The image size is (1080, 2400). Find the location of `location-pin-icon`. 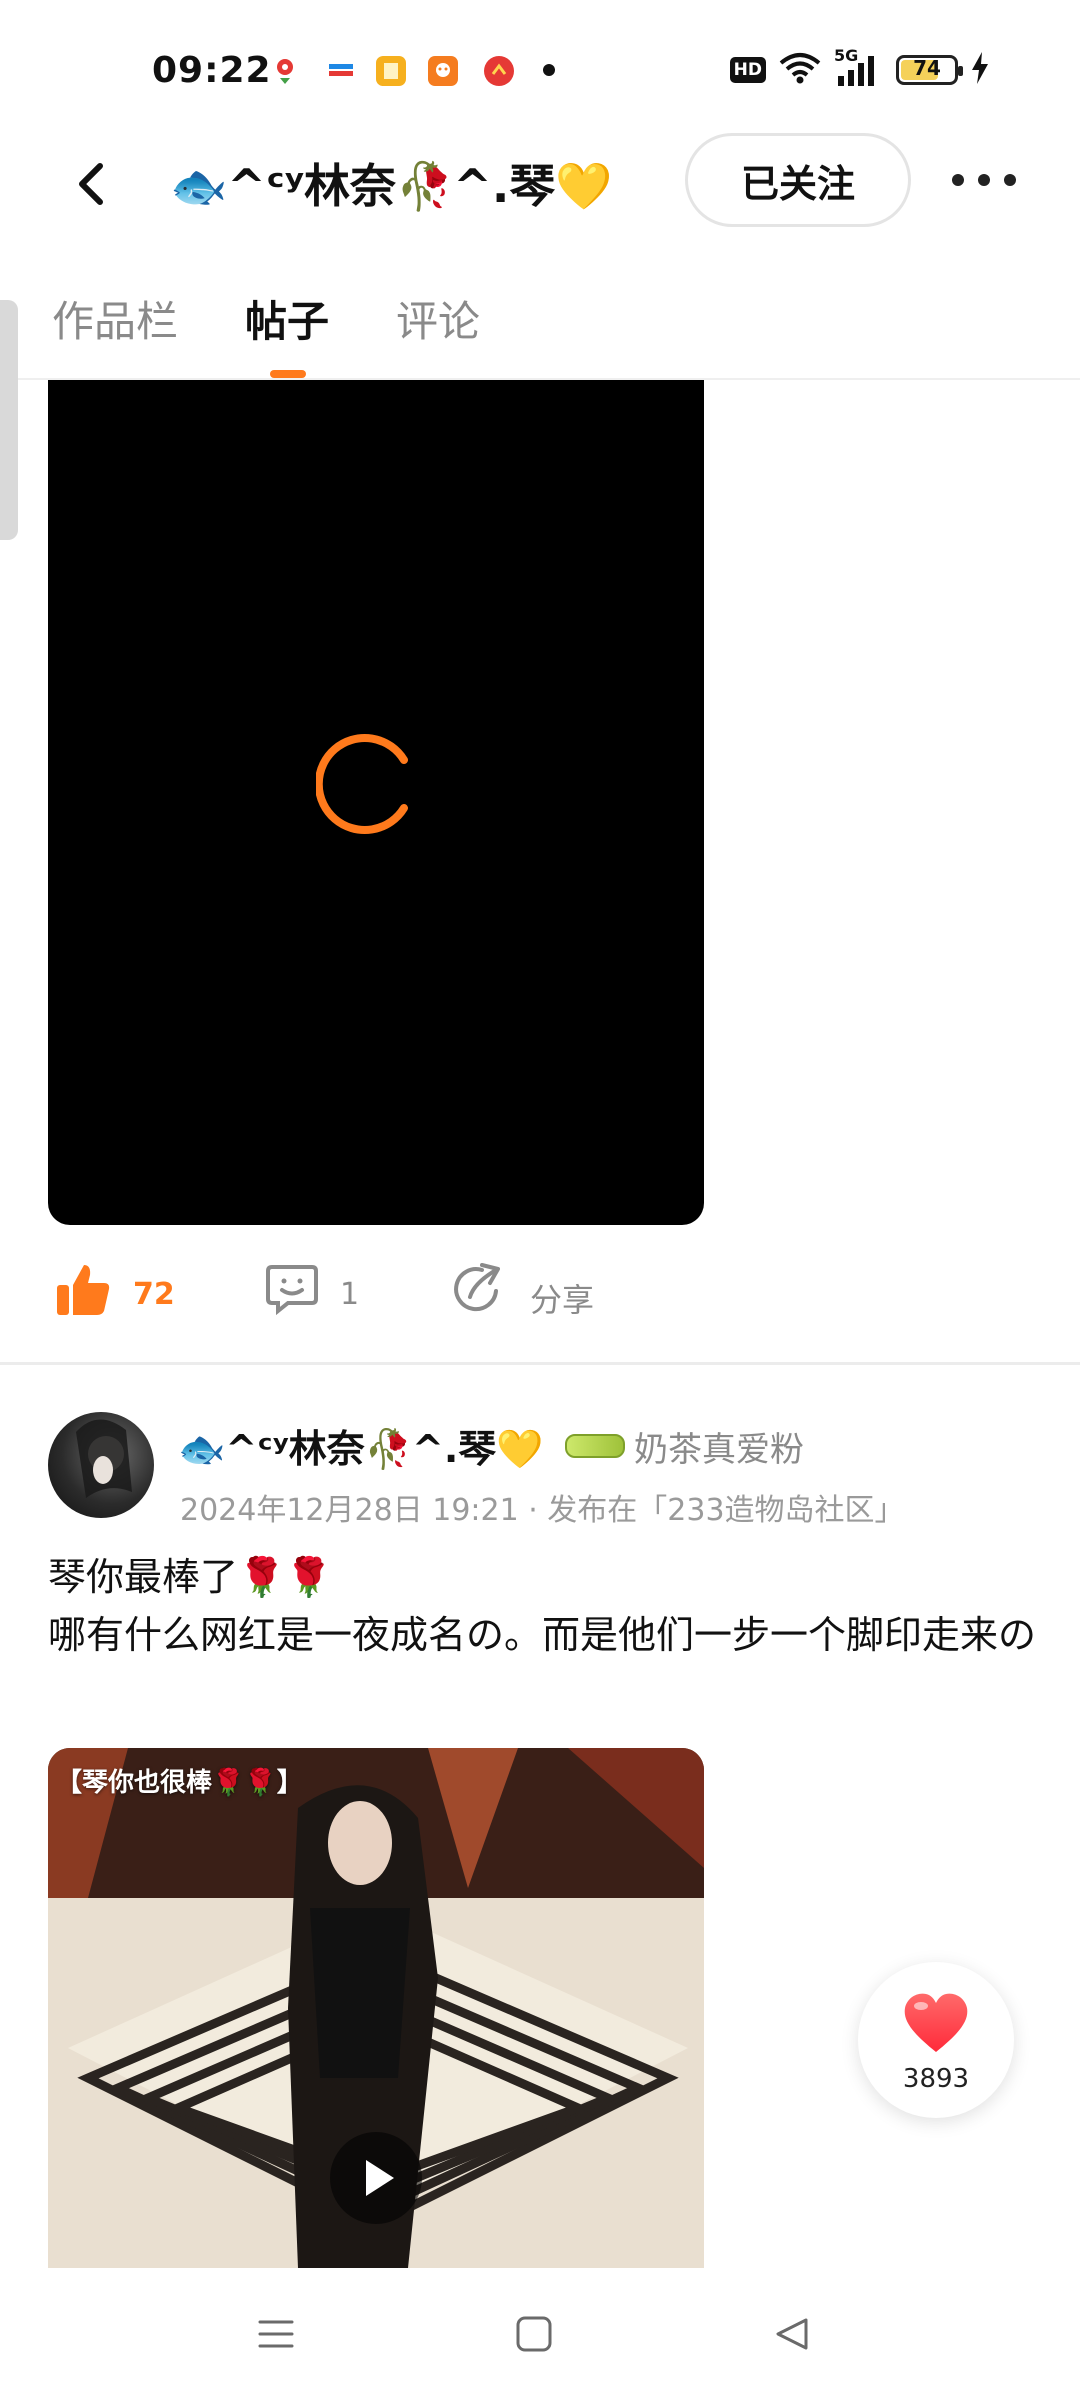

location-pin-icon is located at coordinates (285, 71).